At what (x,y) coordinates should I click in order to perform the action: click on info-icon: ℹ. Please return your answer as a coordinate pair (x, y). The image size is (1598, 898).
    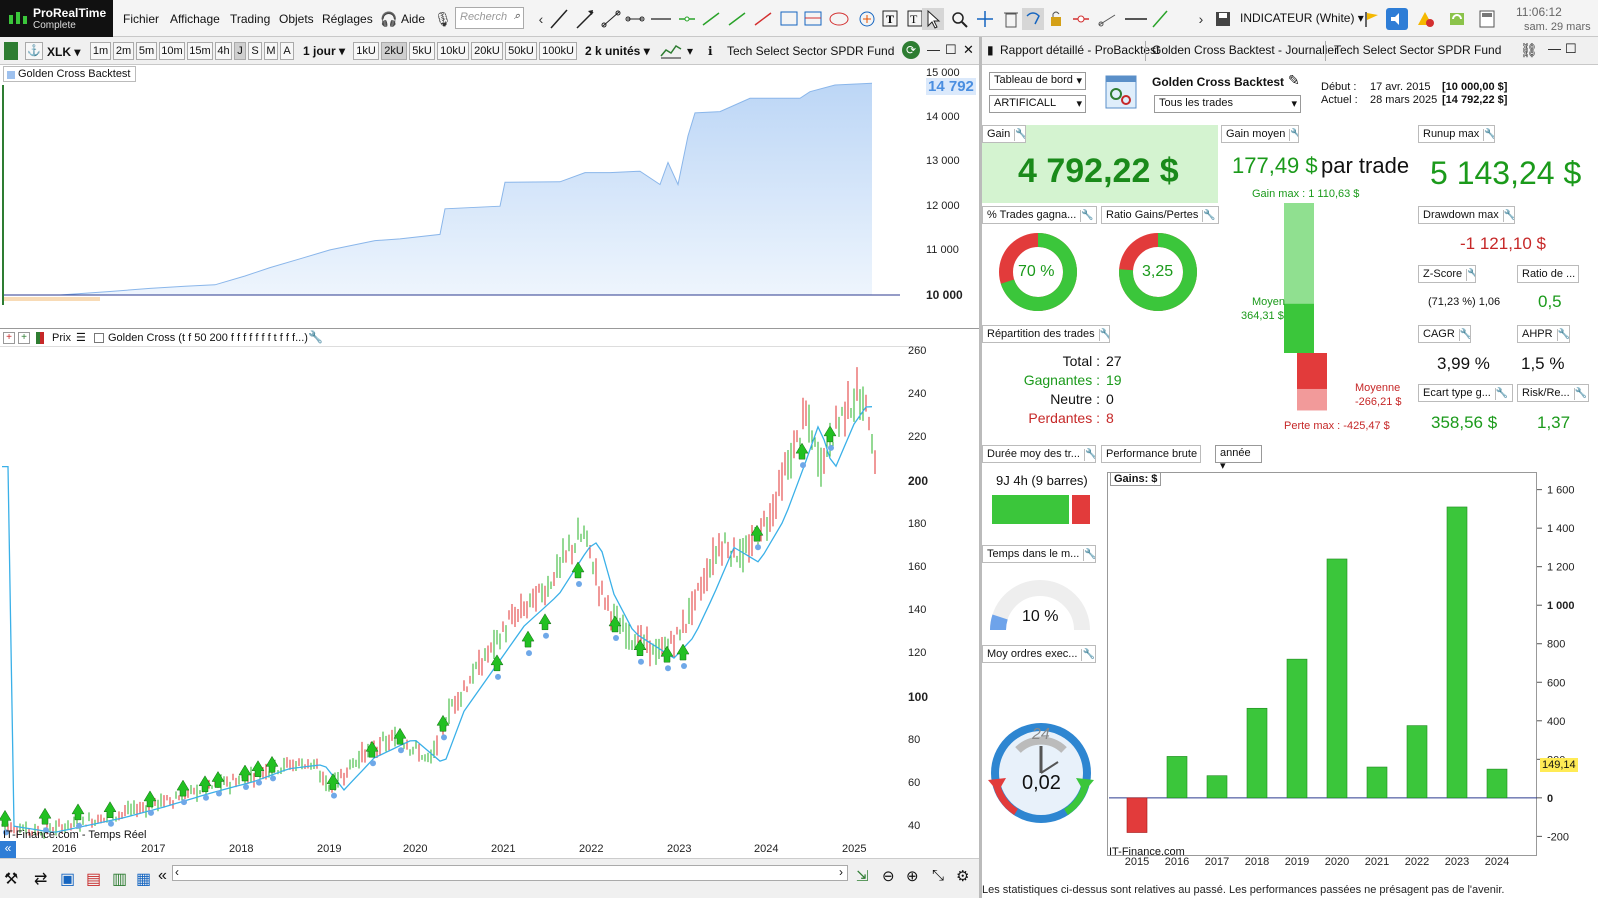
    Looking at the image, I should click on (710, 51).